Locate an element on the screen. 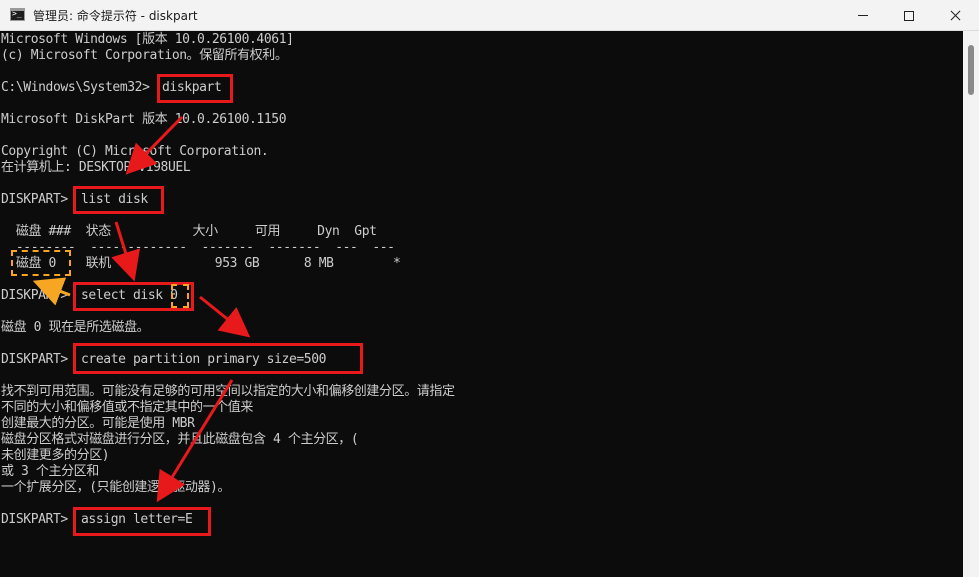 The image size is (979, 577). title-bar: 管理员: 命令提示符 - diskpart is located at coordinates (489, 15).